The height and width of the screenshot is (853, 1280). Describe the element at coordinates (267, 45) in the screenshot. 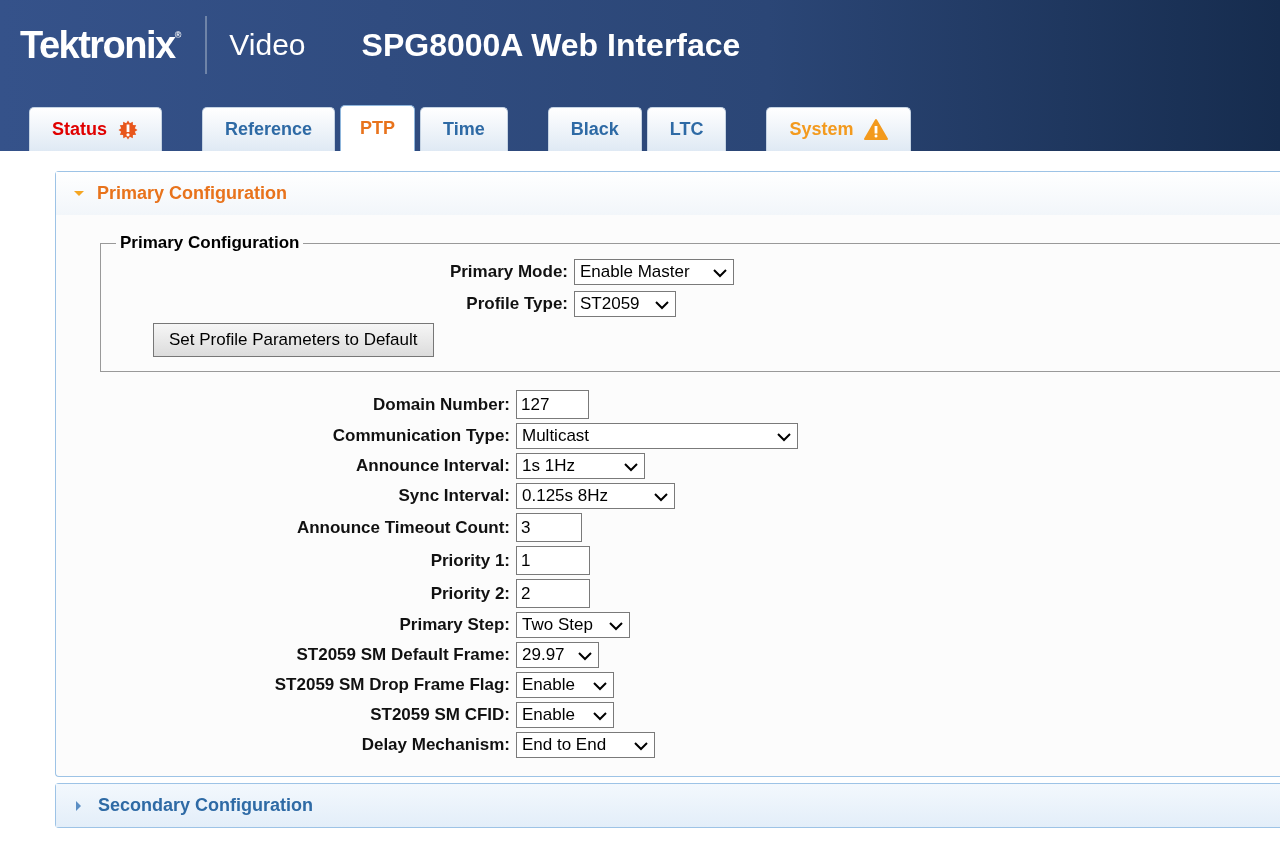

I see `product-name: Video` at that location.